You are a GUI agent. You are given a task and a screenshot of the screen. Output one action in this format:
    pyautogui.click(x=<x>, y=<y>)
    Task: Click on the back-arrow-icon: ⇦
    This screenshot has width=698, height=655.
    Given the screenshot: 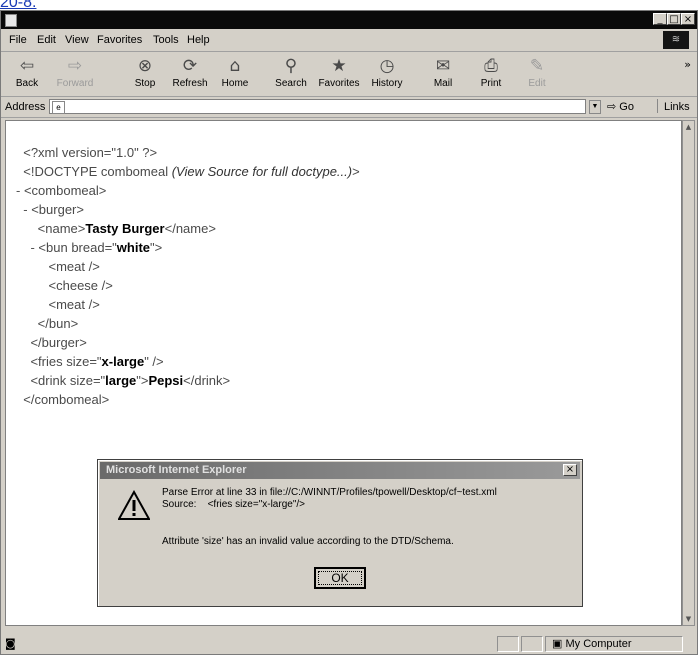 What is the action you would take?
    pyautogui.click(x=27, y=66)
    